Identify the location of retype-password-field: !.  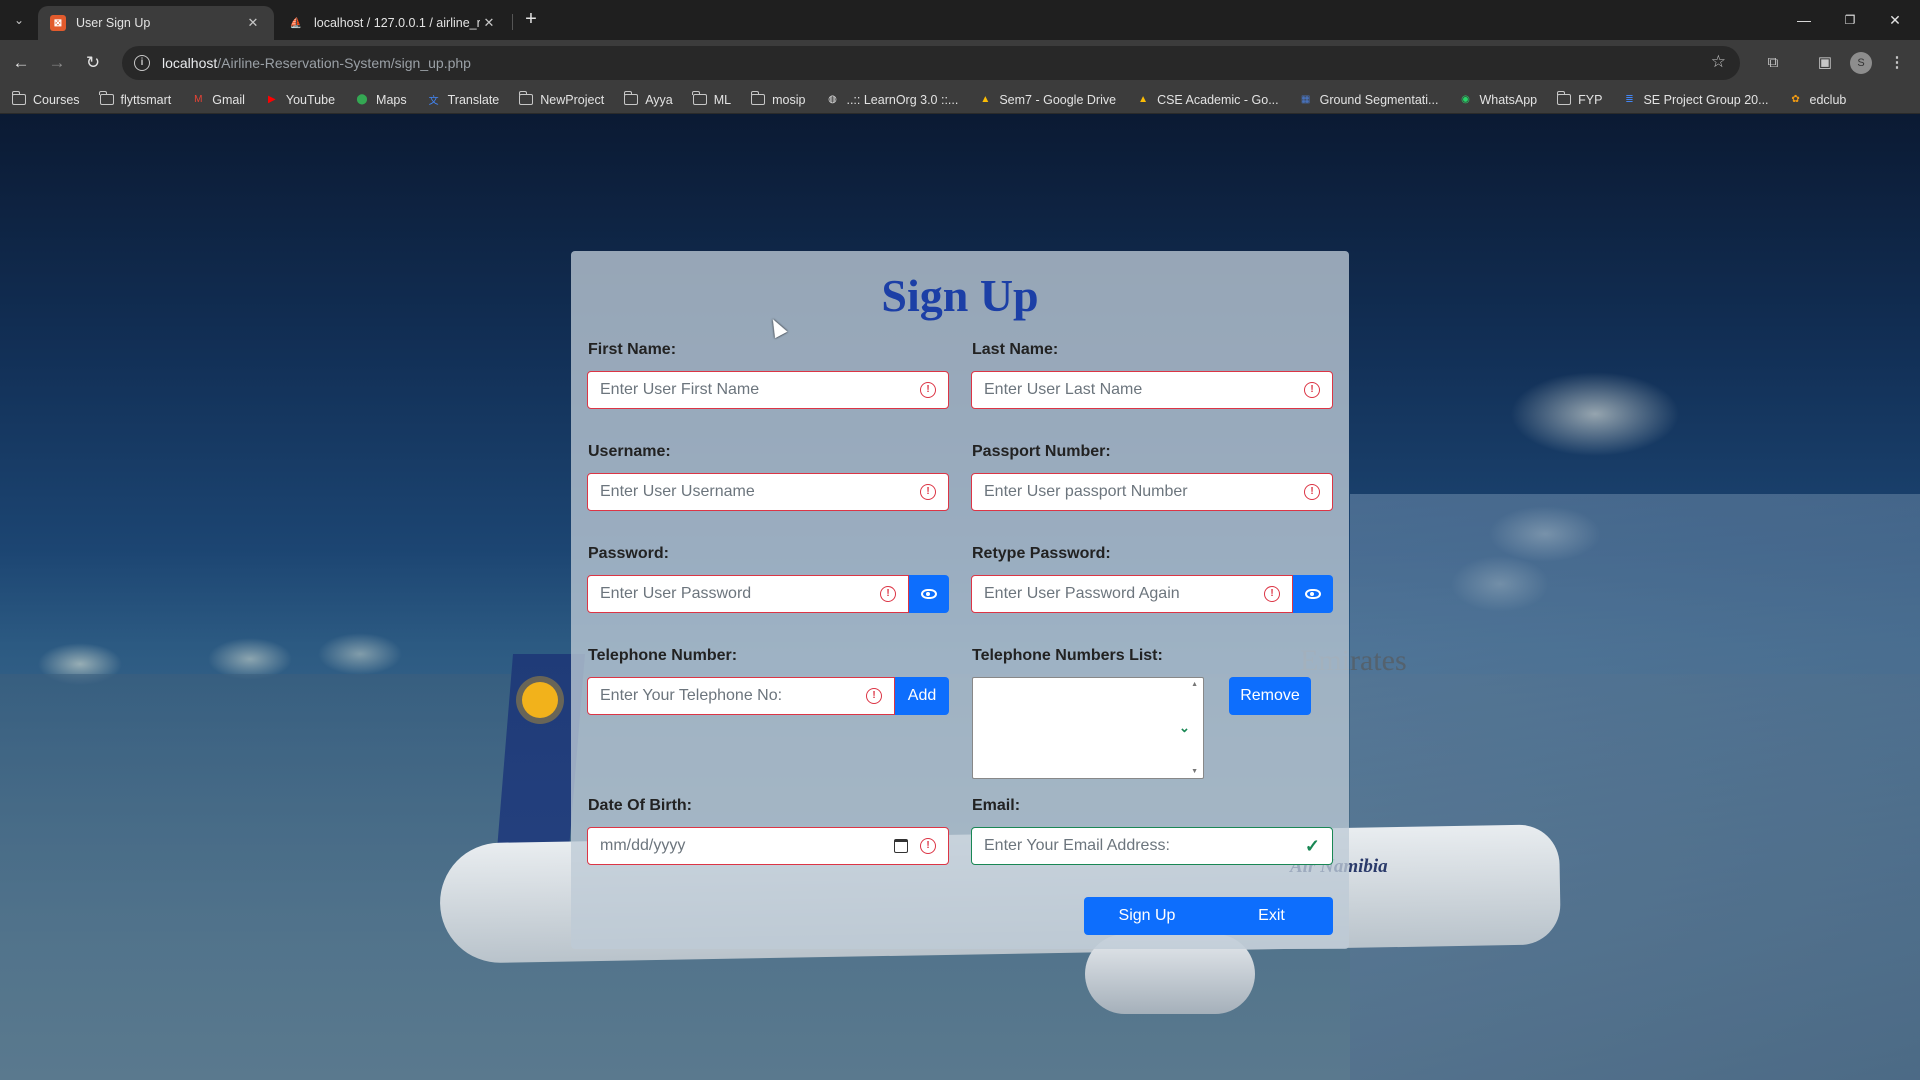
(1132, 594).